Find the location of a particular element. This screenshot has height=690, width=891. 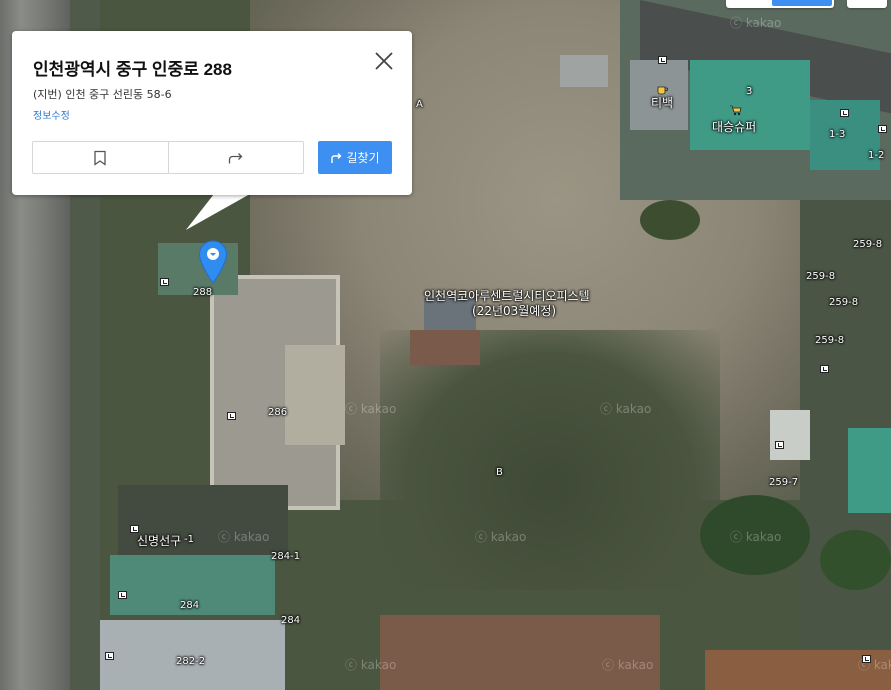

bookmark-icon is located at coordinates (100, 158).